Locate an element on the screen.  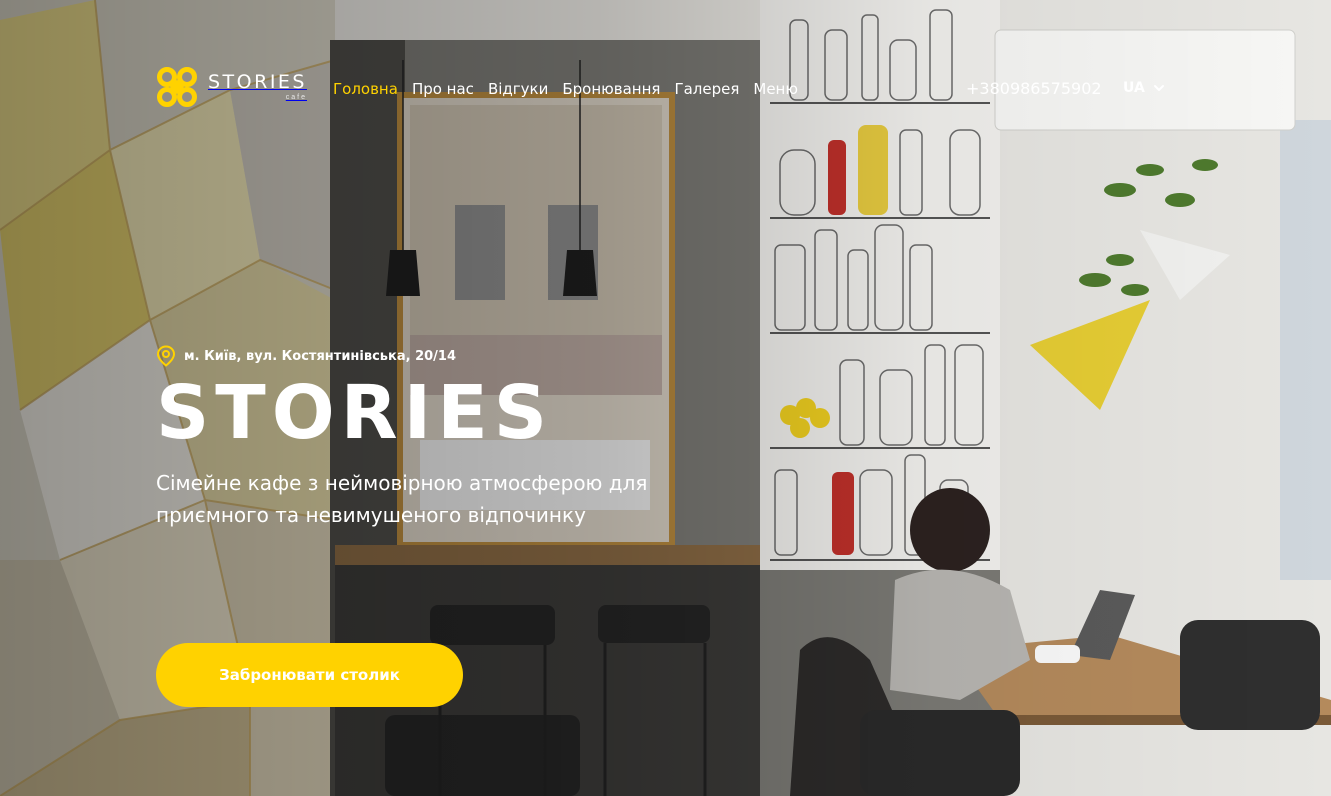
nav-item-home: Головна is located at coordinates (365, 89).